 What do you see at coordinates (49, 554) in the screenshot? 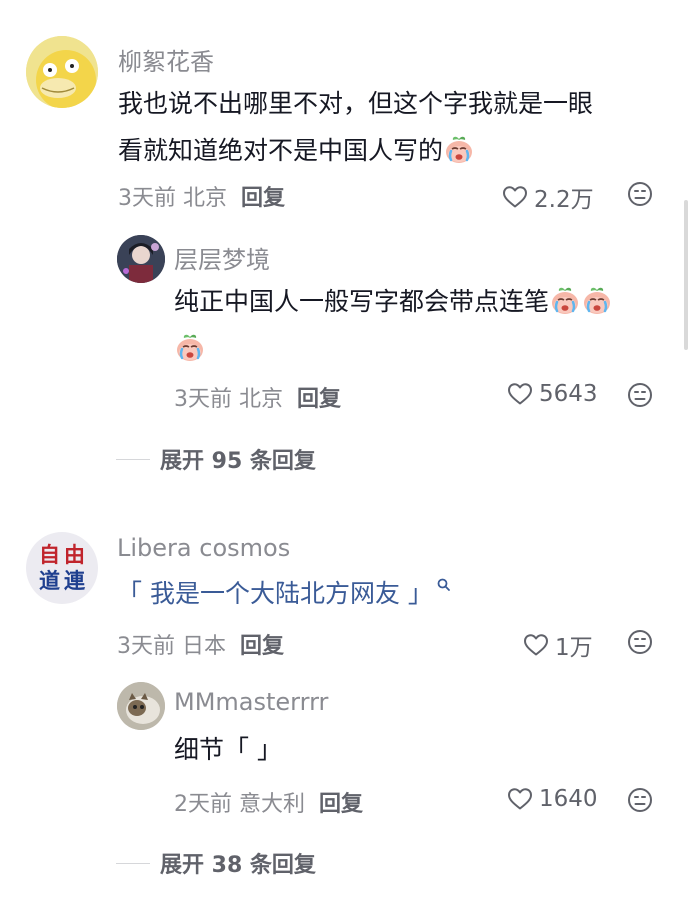
I see `avatar-char: 自` at bounding box center [49, 554].